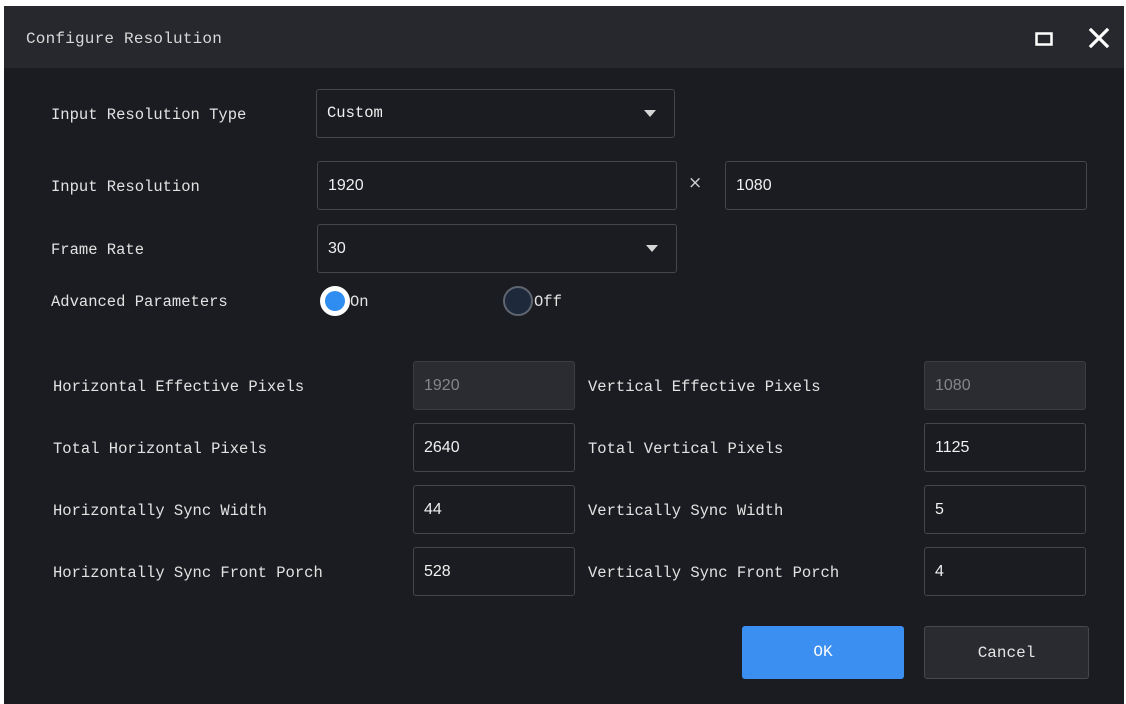 The height and width of the screenshot is (704, 1126). I want to click on total-horizontal-pixels-value: 2640, so click(442, 447).